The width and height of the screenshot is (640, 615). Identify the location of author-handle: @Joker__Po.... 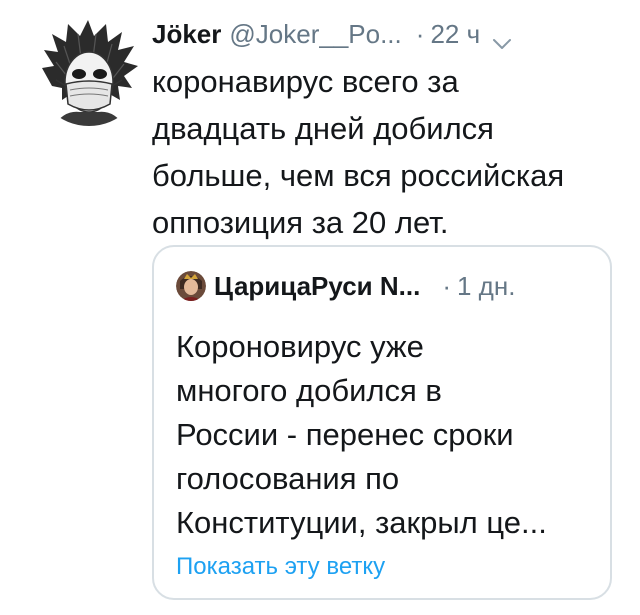
(315, 34).